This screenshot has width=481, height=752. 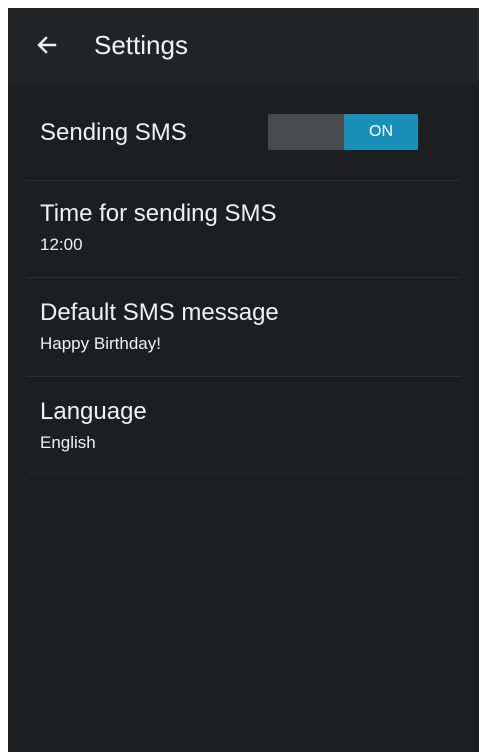 I want to click on sending-sms-toggle: ON, so click(x=343, y=132).